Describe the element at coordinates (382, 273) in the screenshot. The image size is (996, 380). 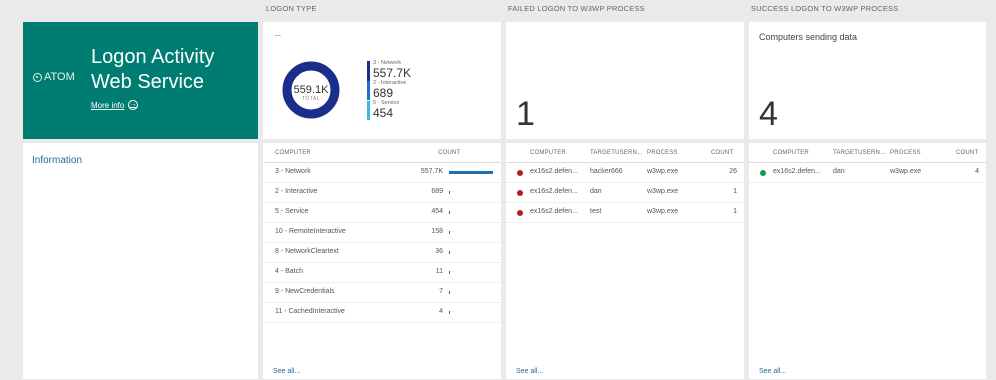
I see `table-row: 4 - Batch 11` at that location.